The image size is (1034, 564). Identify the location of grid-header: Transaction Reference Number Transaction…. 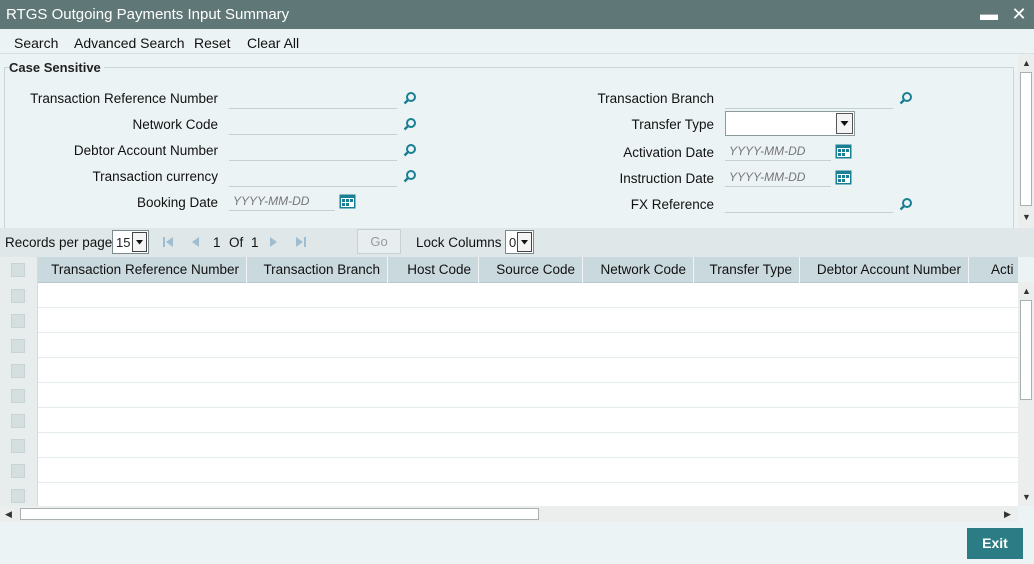
(528, 270).